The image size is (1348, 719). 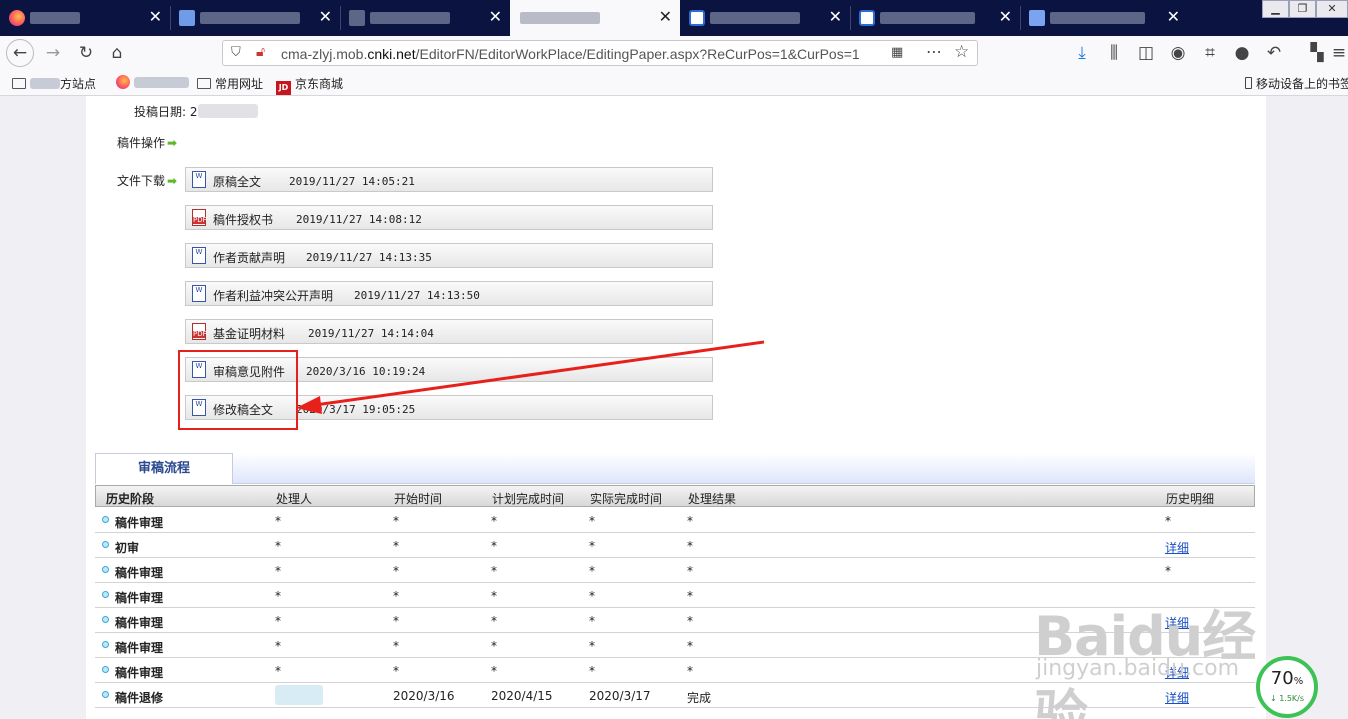 I want to click on network-speed-widget: 70% ↓ 1.5K/s, so click(x=1287, y=687).